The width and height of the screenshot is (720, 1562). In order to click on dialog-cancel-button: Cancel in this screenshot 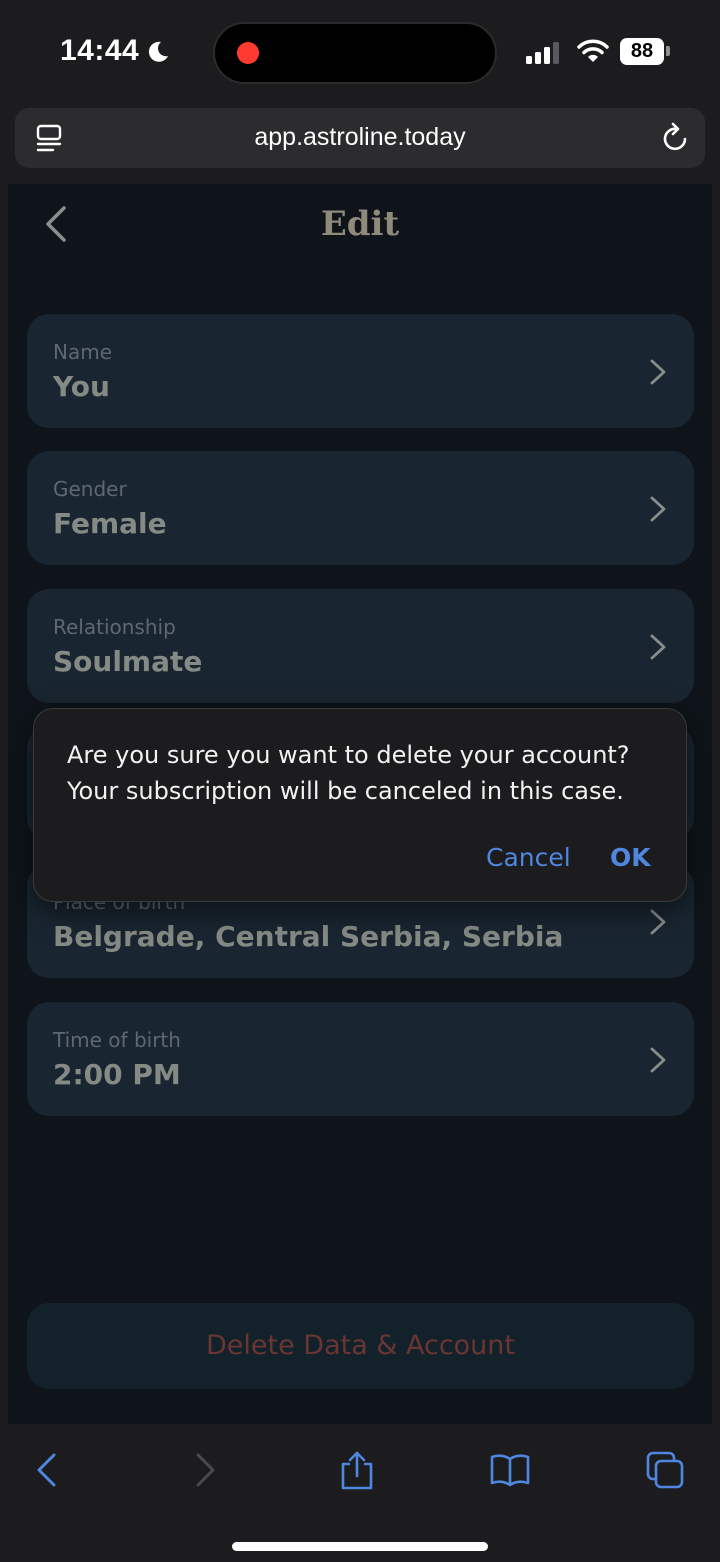, I will do `click(528, 857)`.